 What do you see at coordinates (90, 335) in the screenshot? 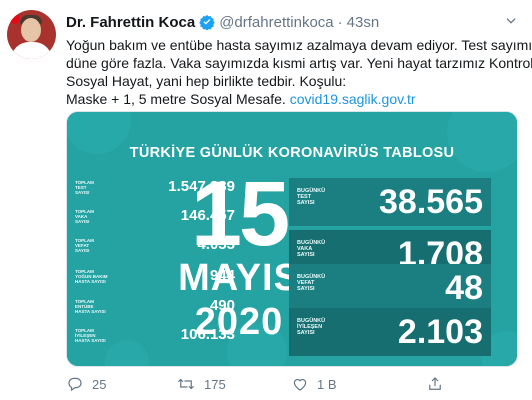
I see `stat-label: TOPLAM İYİLEŞEN HASTA SAYISI` at bounding box center [90, 335].